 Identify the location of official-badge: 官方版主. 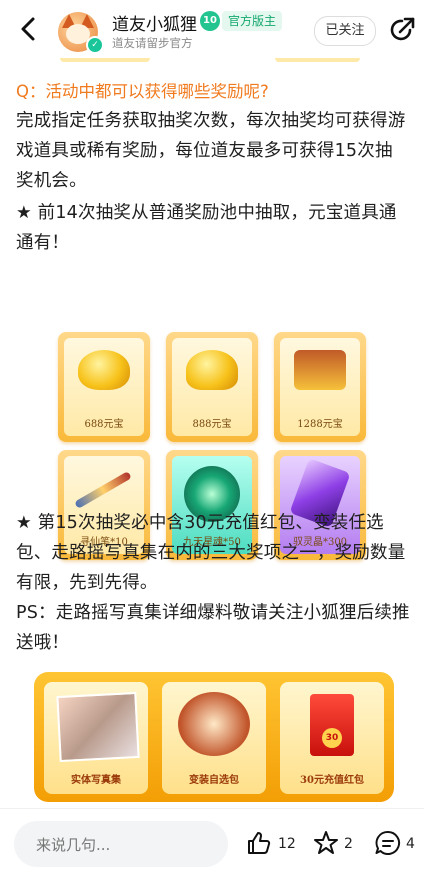
(252, 21).